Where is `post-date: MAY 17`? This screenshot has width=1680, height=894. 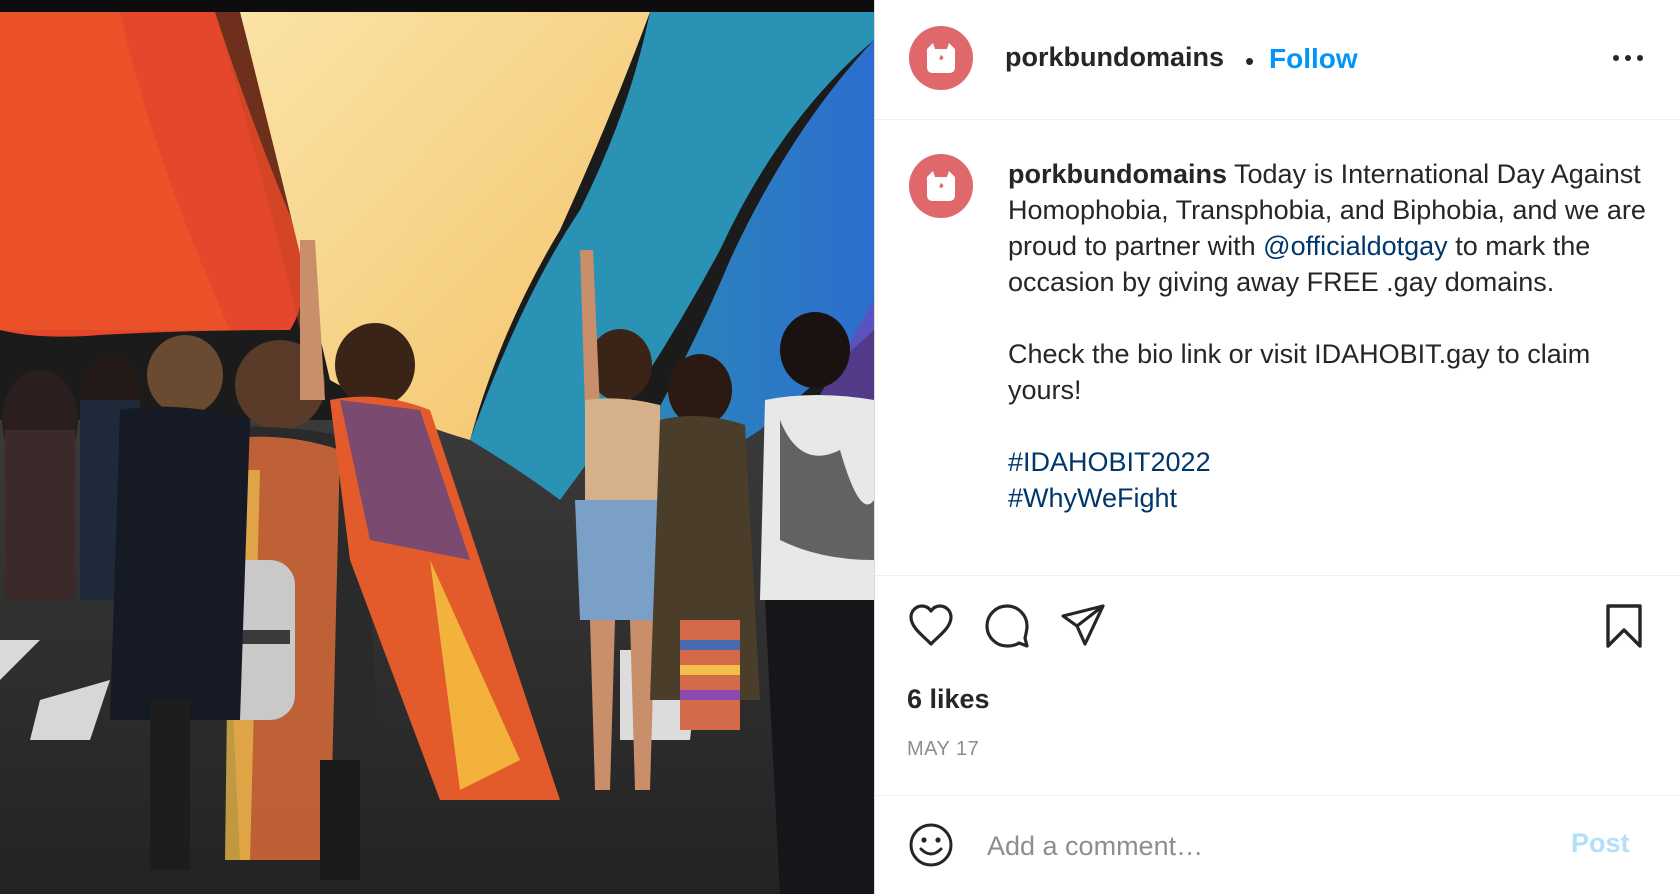
post-date: MAY 17 is located at coordinates (943, 749).